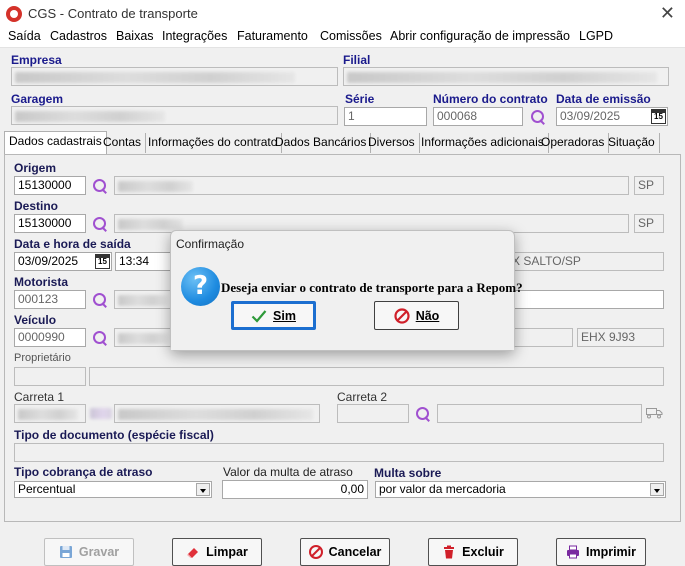  I want to click on veiculo-desc-field, so click(144, 337).